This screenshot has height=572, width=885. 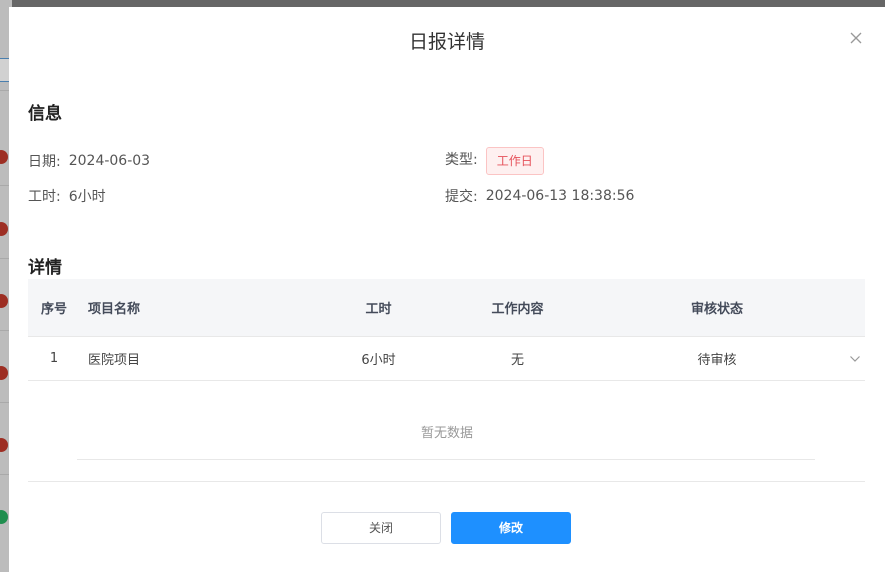 I want to click on table-row: 1 医院项目 6小时 无 待审核, so click(x=446, y=358).